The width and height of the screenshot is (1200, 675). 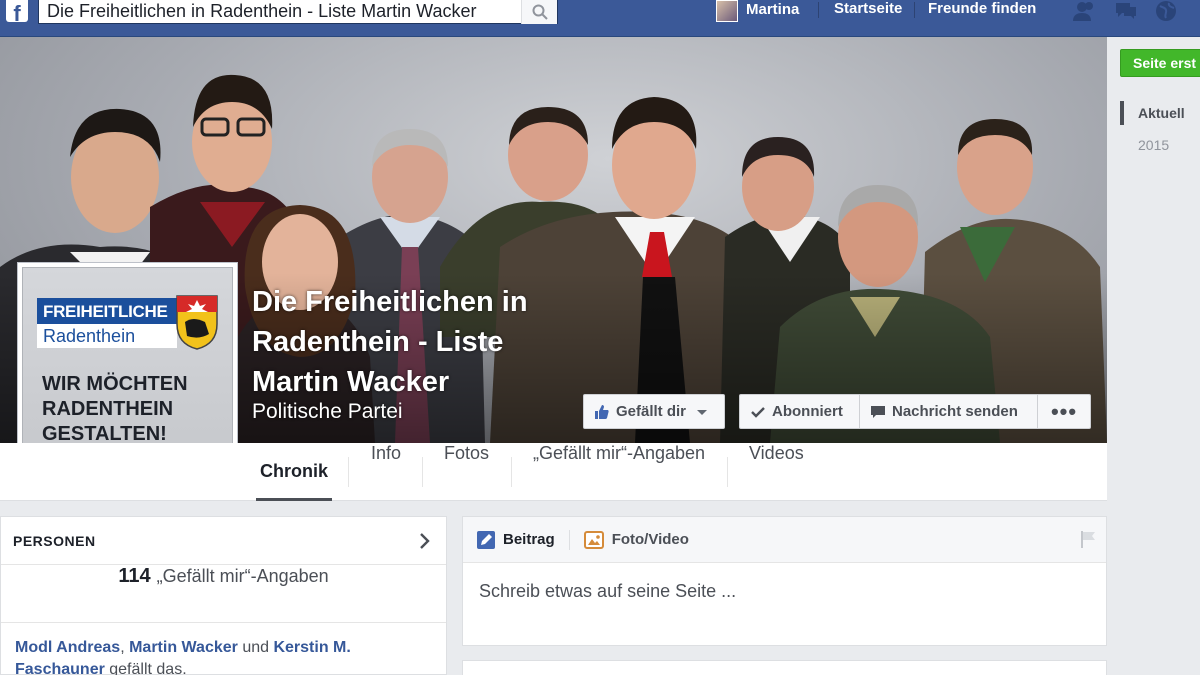 I want to click on more-options-button: •••, so click(x=1064, y=411).